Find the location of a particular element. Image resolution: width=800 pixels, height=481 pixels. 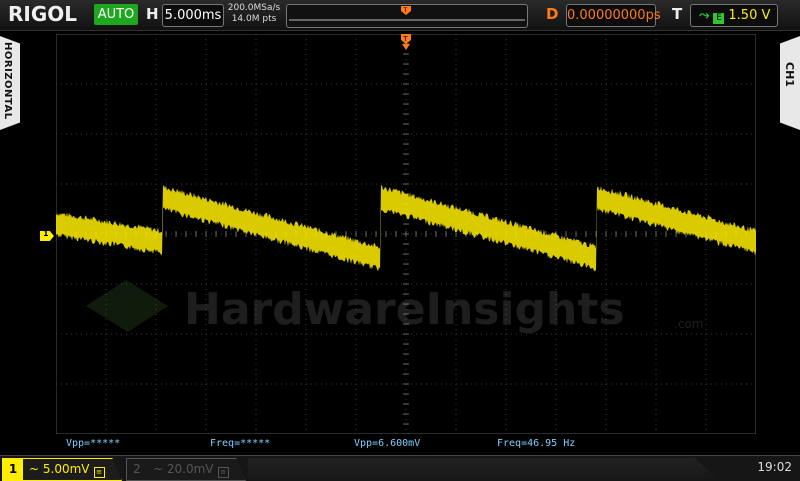

ch2-scale: ~ 20.0mV is located at coordinates (183, 469).